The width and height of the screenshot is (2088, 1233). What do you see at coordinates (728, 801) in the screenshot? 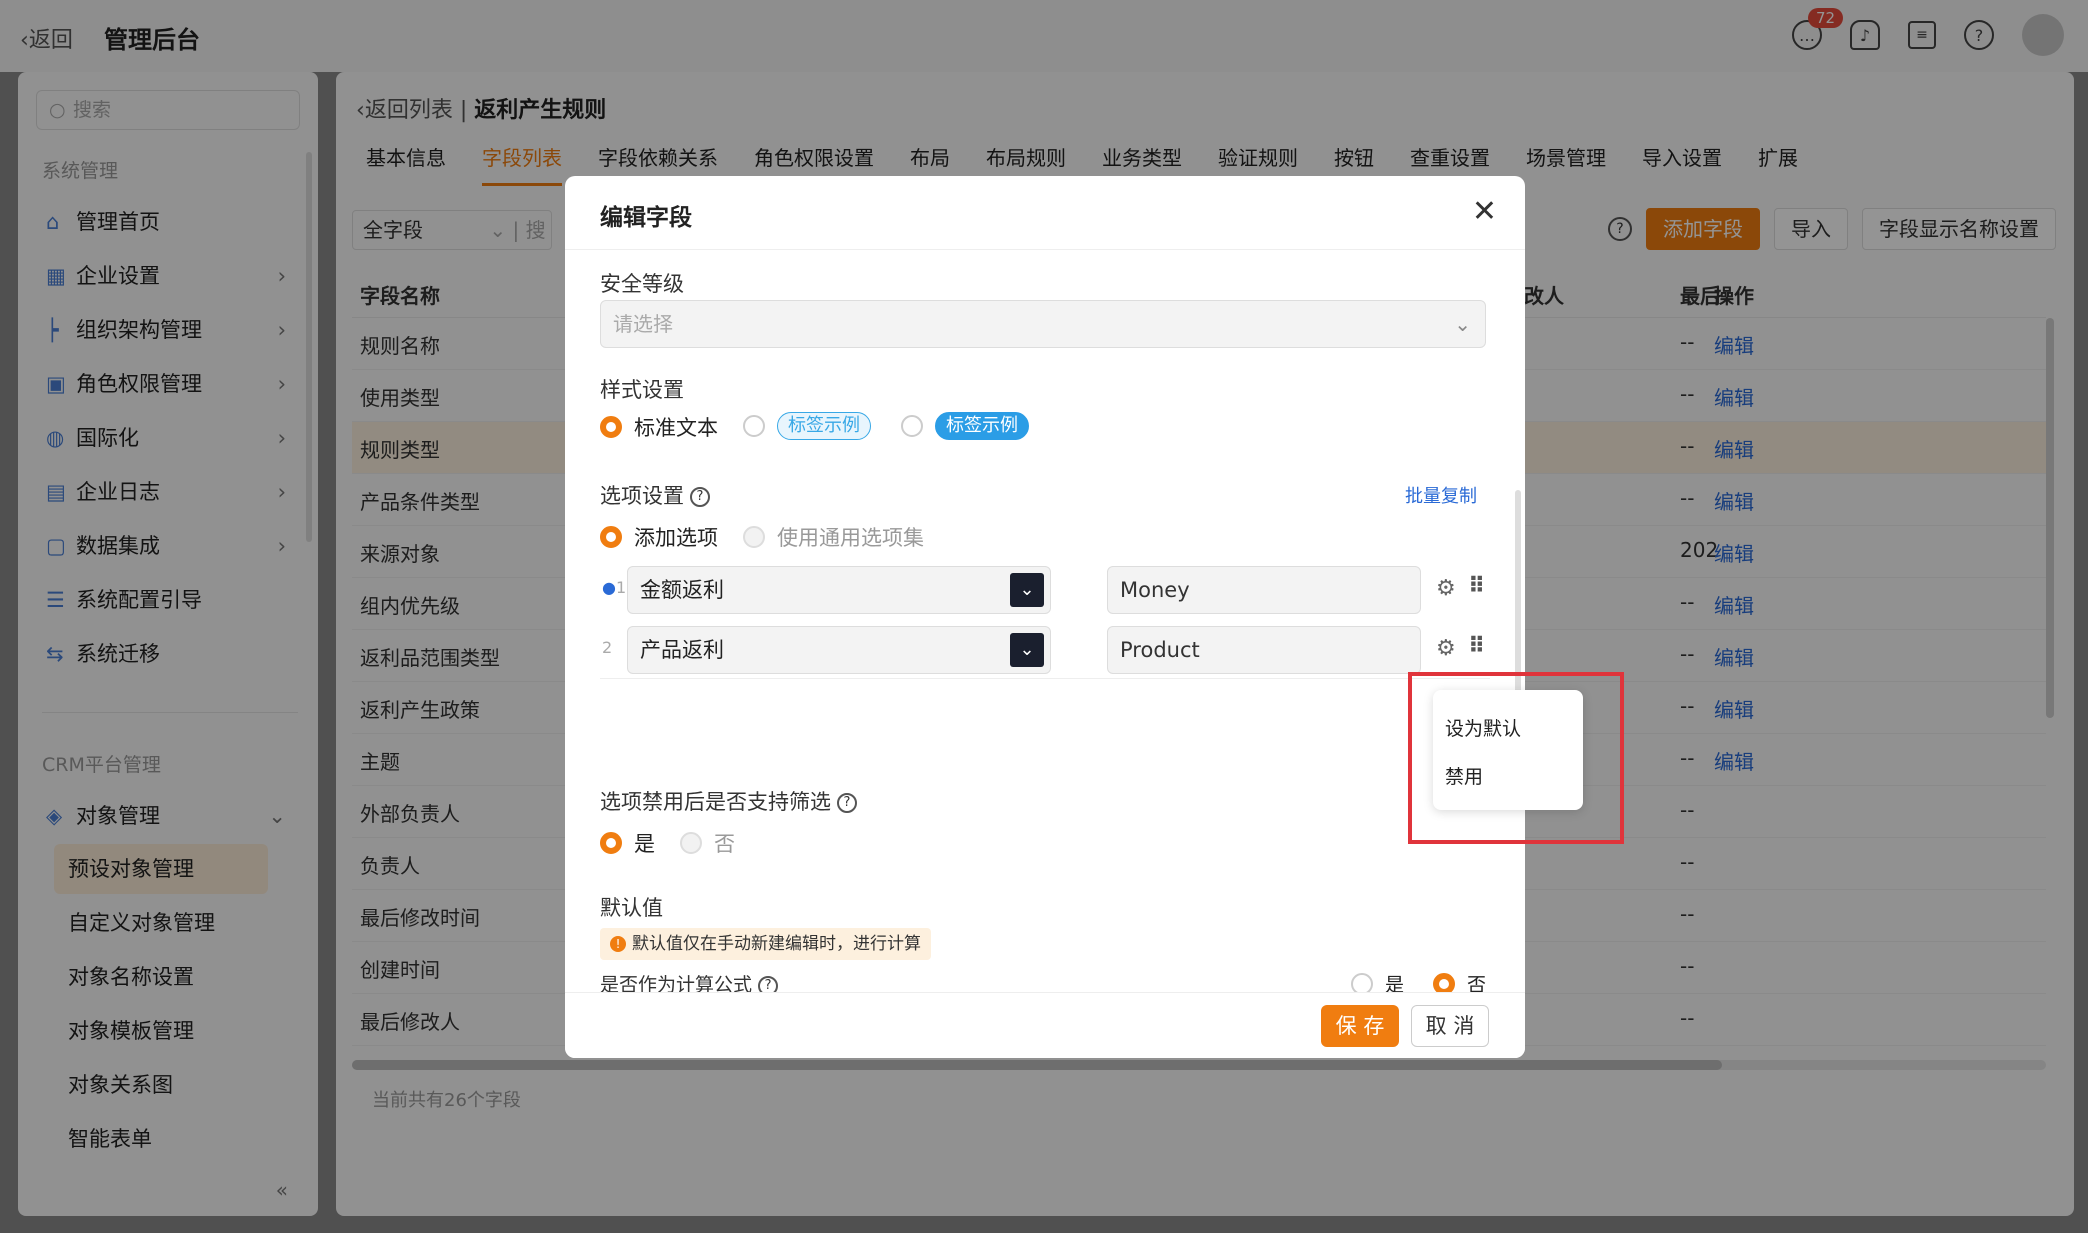
I see `filter-support-label: 选项禁用后是否支持筛选?` at bounding box center [728, 801].